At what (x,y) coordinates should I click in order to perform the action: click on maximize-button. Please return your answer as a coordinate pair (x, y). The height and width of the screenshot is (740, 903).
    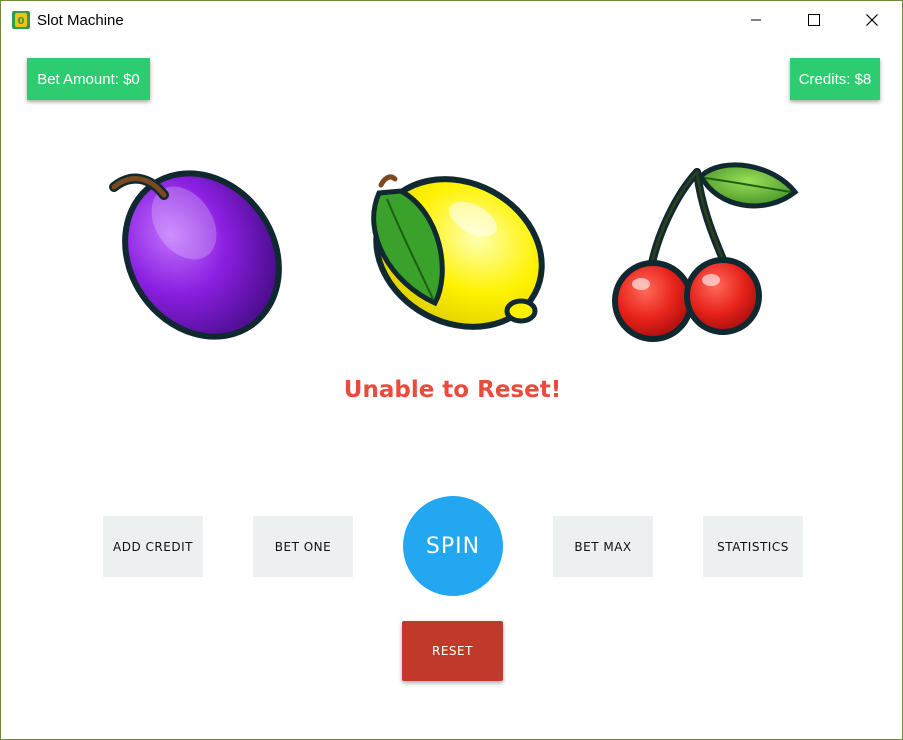
    Looking at the image, I should click on (814, 20).